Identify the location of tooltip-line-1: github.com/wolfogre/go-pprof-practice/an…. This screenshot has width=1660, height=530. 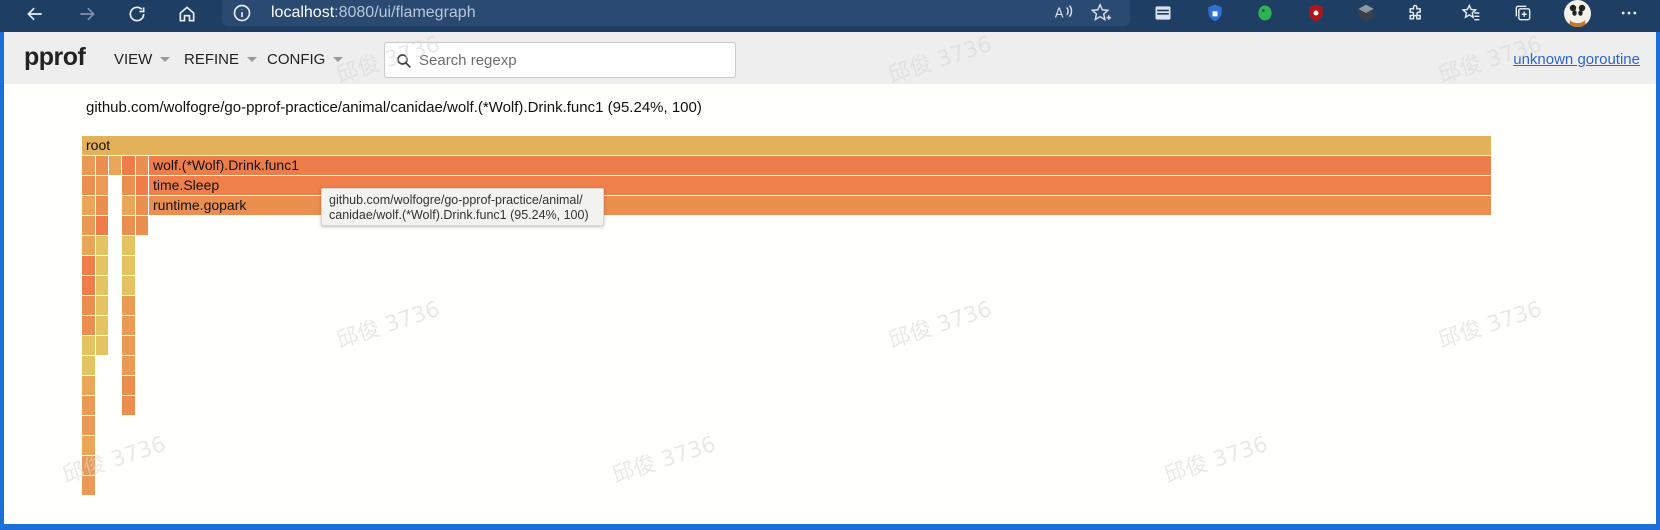
(456, 200).